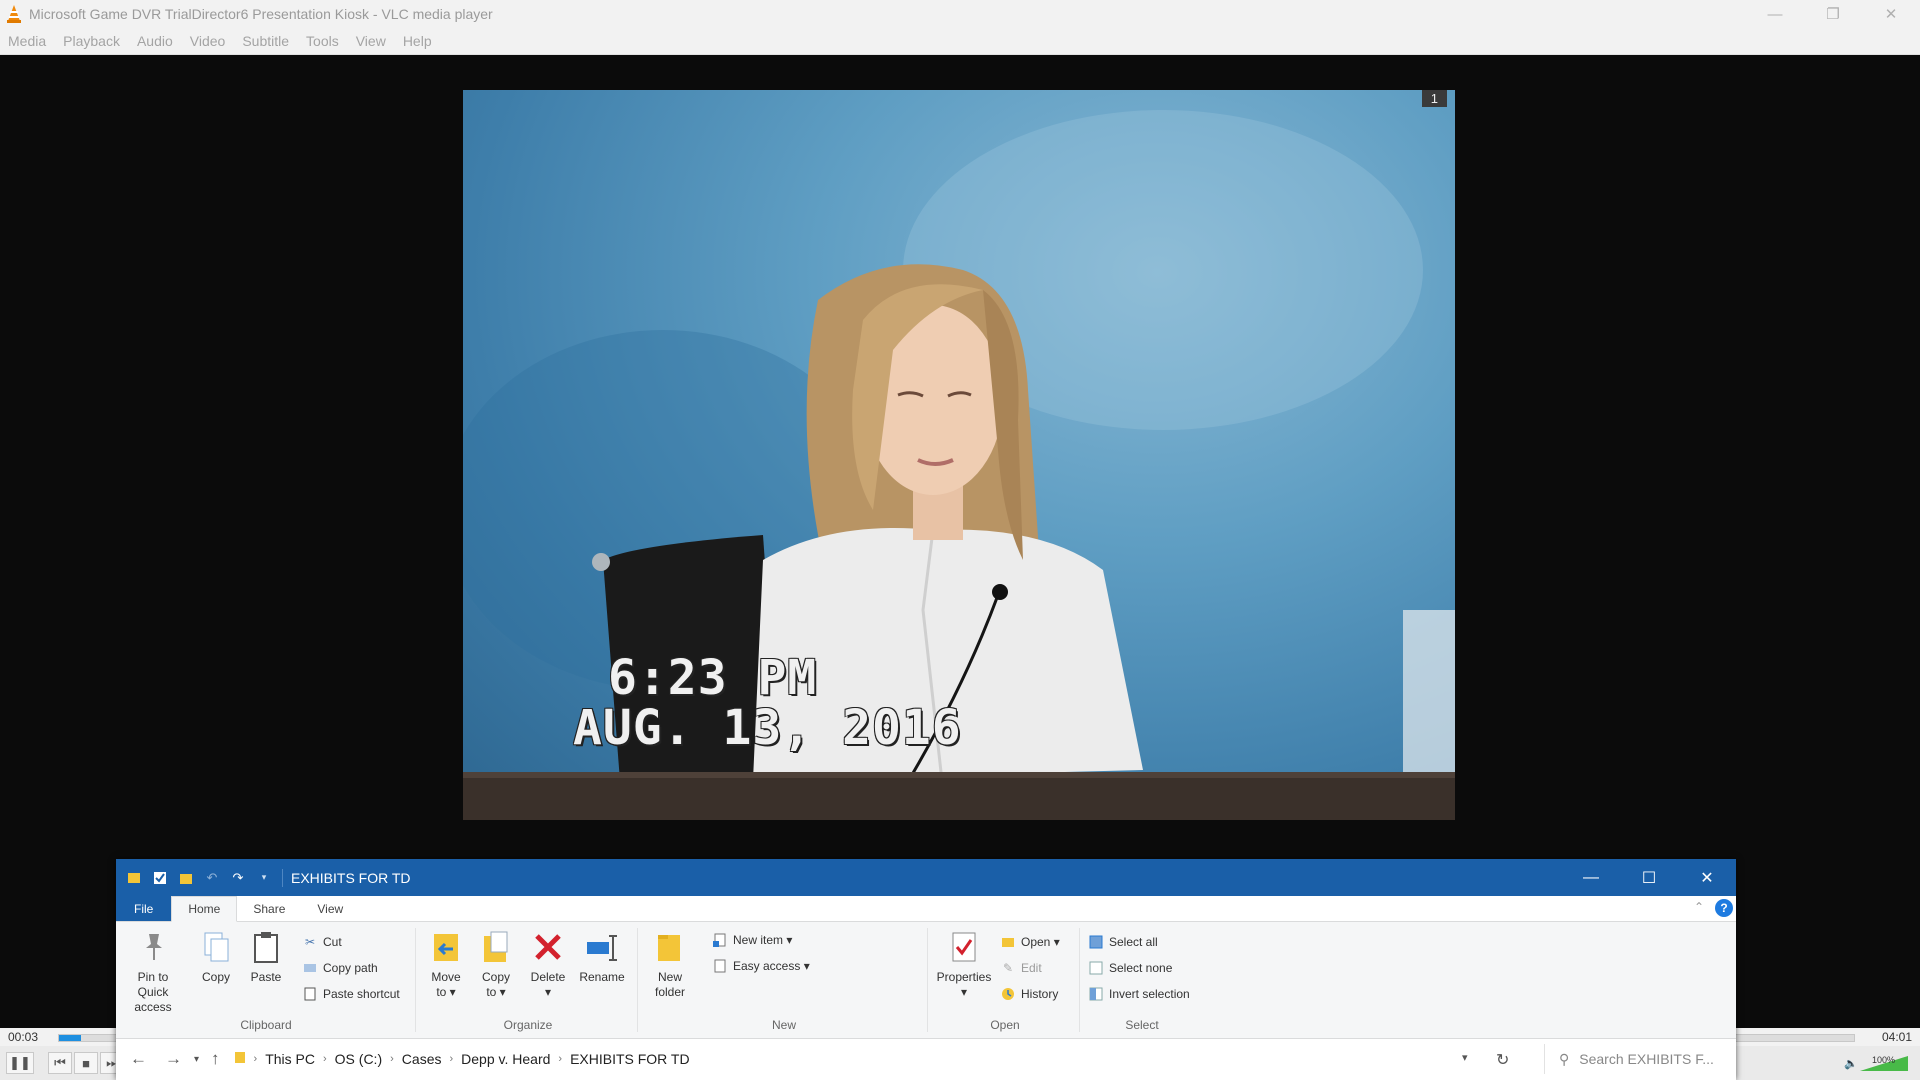 Image resolution: width=1920 pixels, height=1080 pixels. What do you see at coordinates (495, 984) in the screenshot?
I see `copy-to-label: Copy to` at bounding box center [495, 984].